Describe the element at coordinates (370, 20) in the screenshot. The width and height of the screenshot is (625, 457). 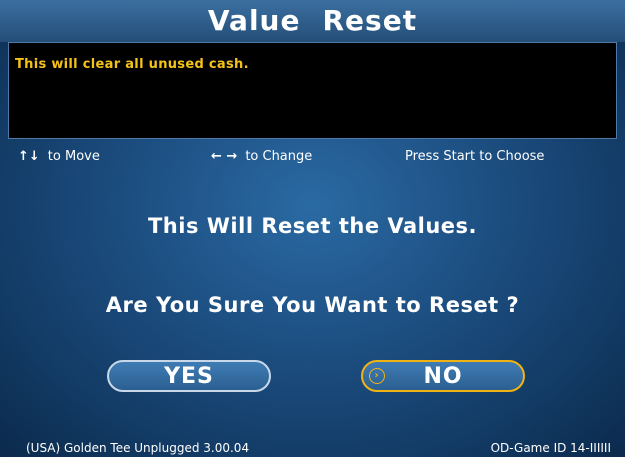
I see `page-title-word2: Reset` at that location.